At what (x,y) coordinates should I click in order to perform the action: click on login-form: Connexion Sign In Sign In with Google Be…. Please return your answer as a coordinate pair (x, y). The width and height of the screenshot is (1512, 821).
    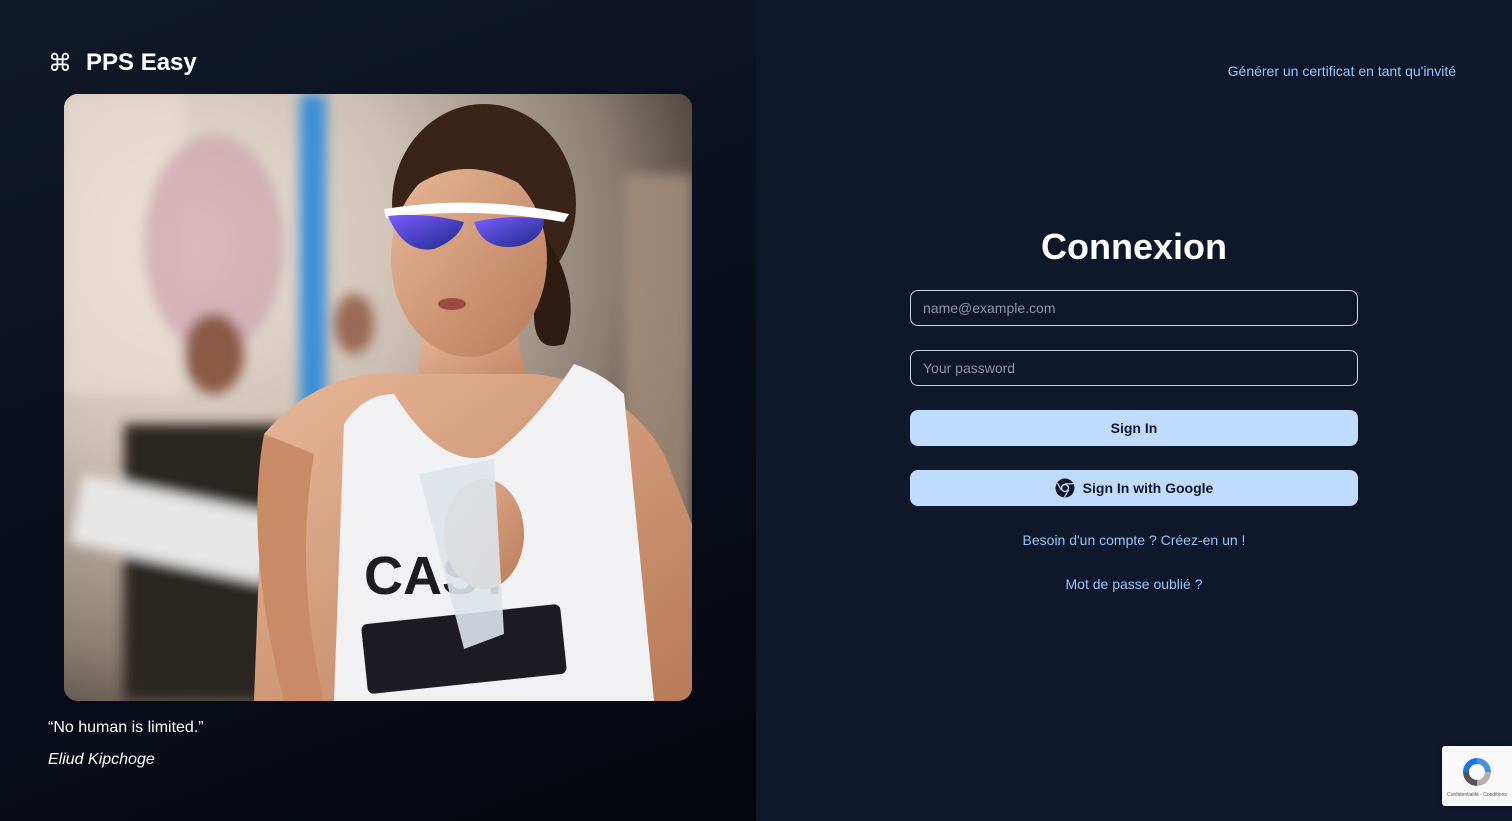
    Looking at the image, I should click on (1134, 409).